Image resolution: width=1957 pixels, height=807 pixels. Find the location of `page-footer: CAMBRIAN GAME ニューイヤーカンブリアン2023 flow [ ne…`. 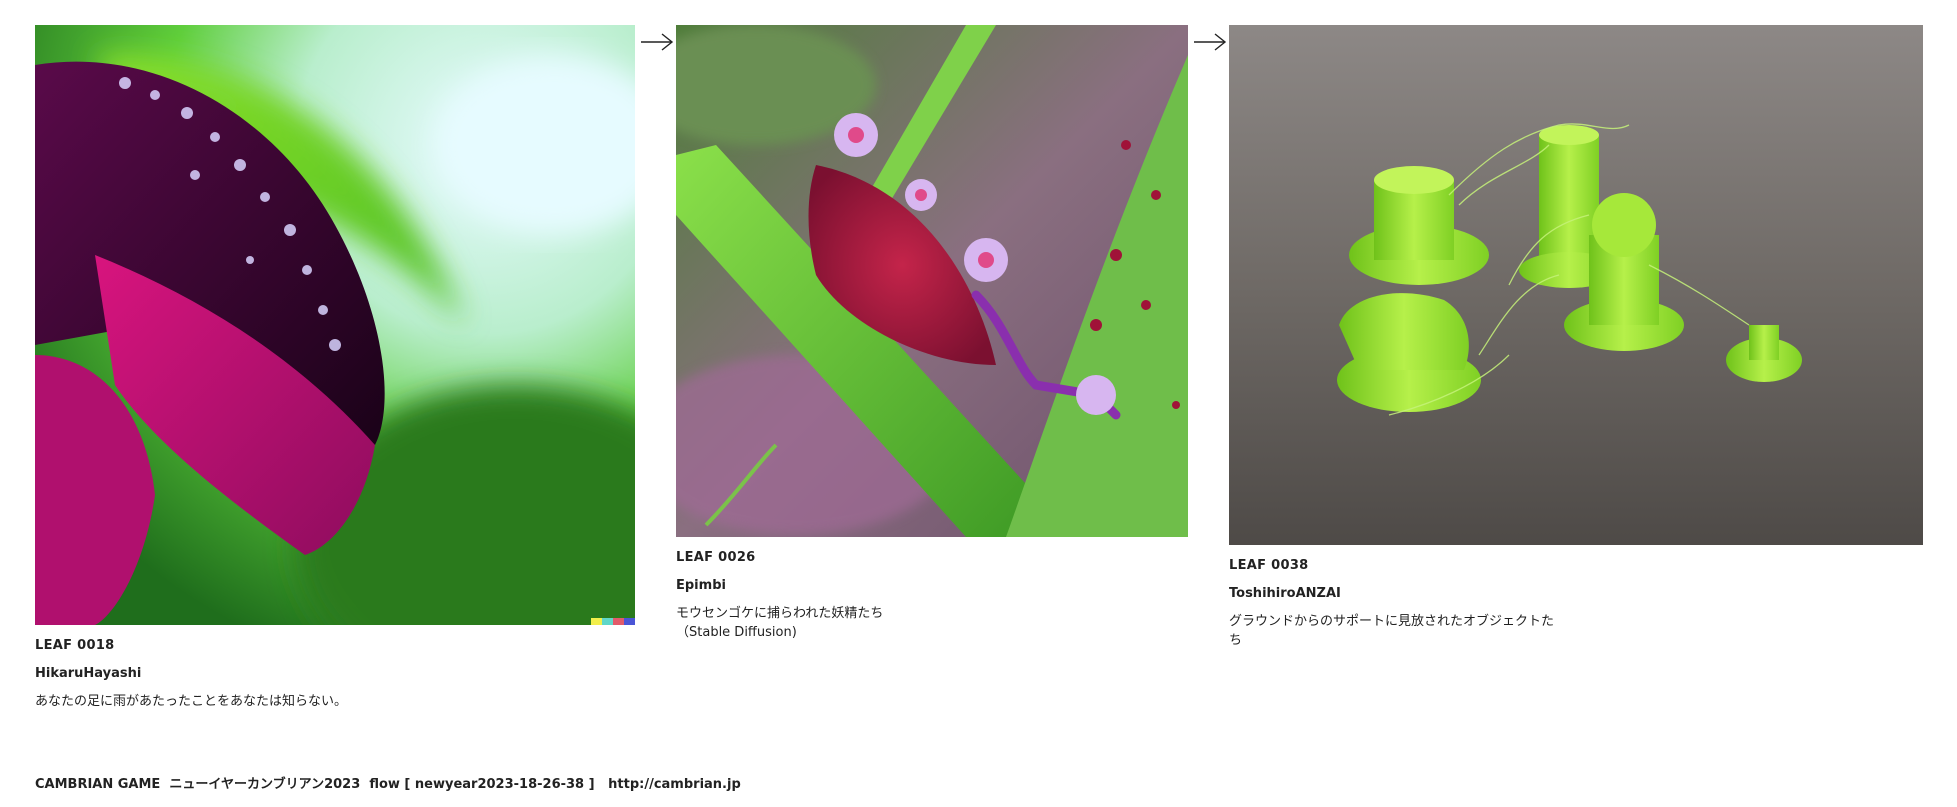

page-footer: CAMBRIAN GAME ニューイヤーカンブリアン2023 flow [ ne… is located at coordinates (388, 782).